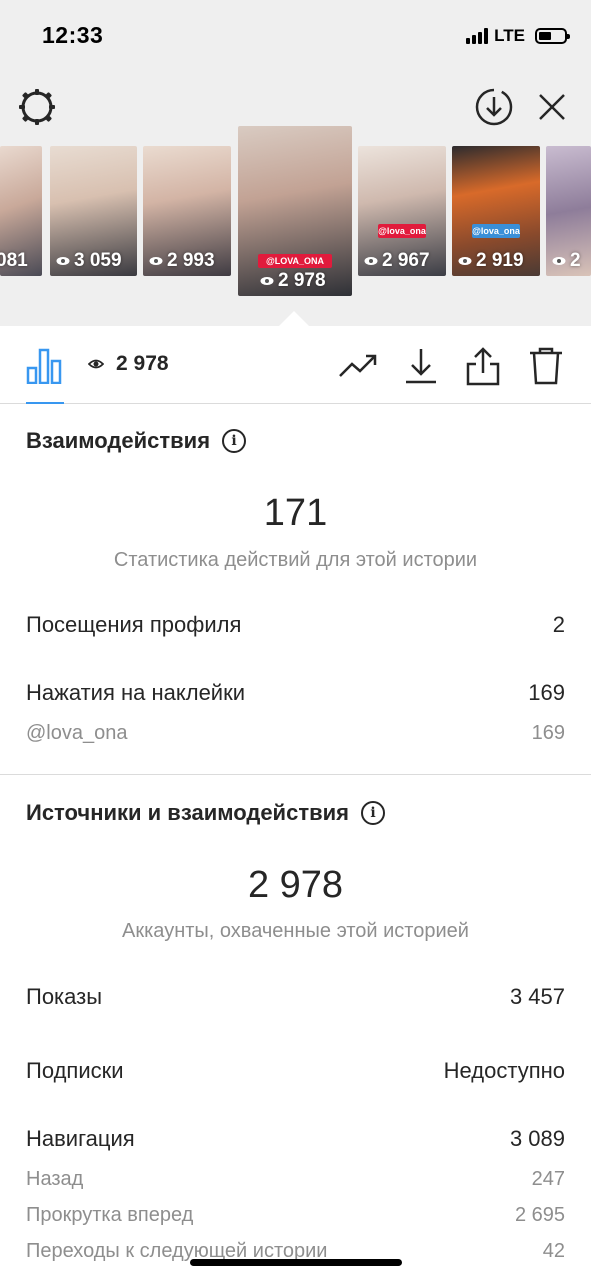  Describe the element at coordinates (537, 1138) in the screenshot. I see `stat-value: 3 089` at that location.